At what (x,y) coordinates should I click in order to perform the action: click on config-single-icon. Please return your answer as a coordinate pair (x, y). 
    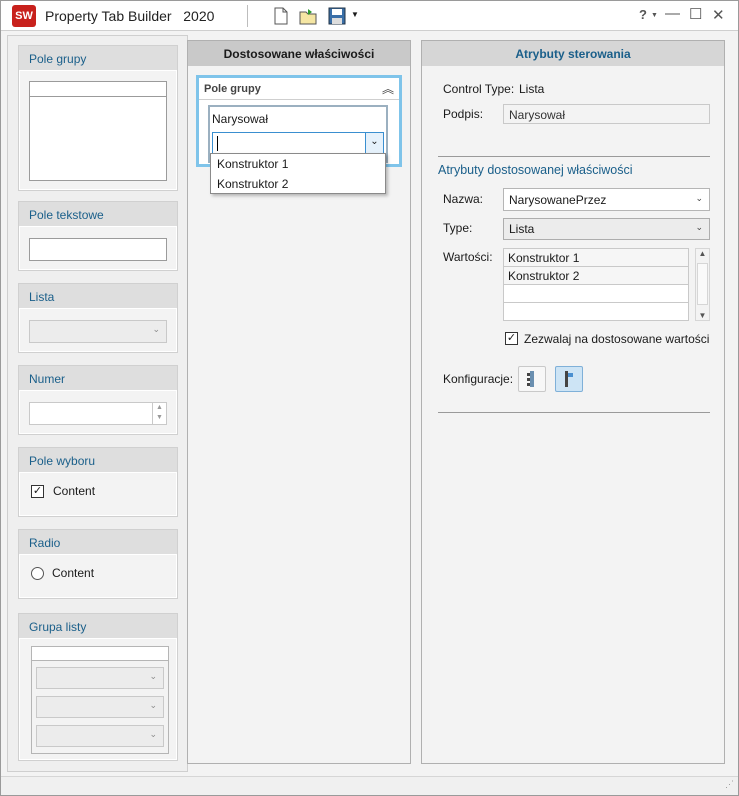
    Looking at the image, I should click on (569, 379).